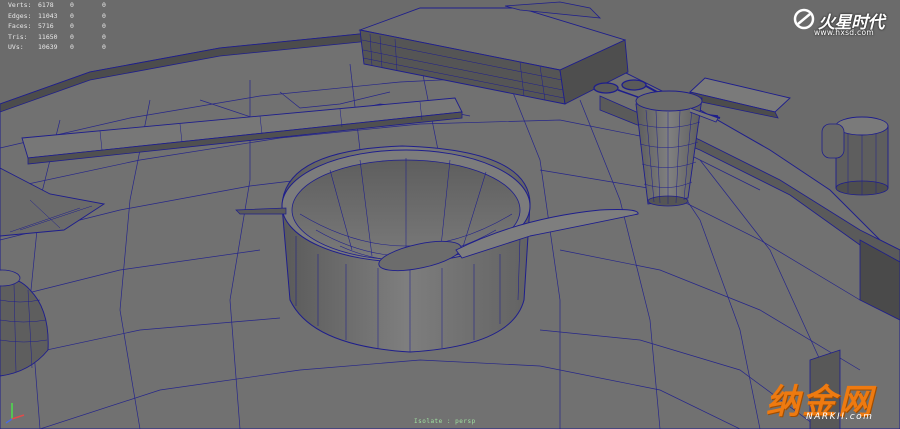 This screenshot has height=429, width=900. Describe the element at coordinates (46, 5) in the screenshot. I see `hud-value: 6178` at that location.